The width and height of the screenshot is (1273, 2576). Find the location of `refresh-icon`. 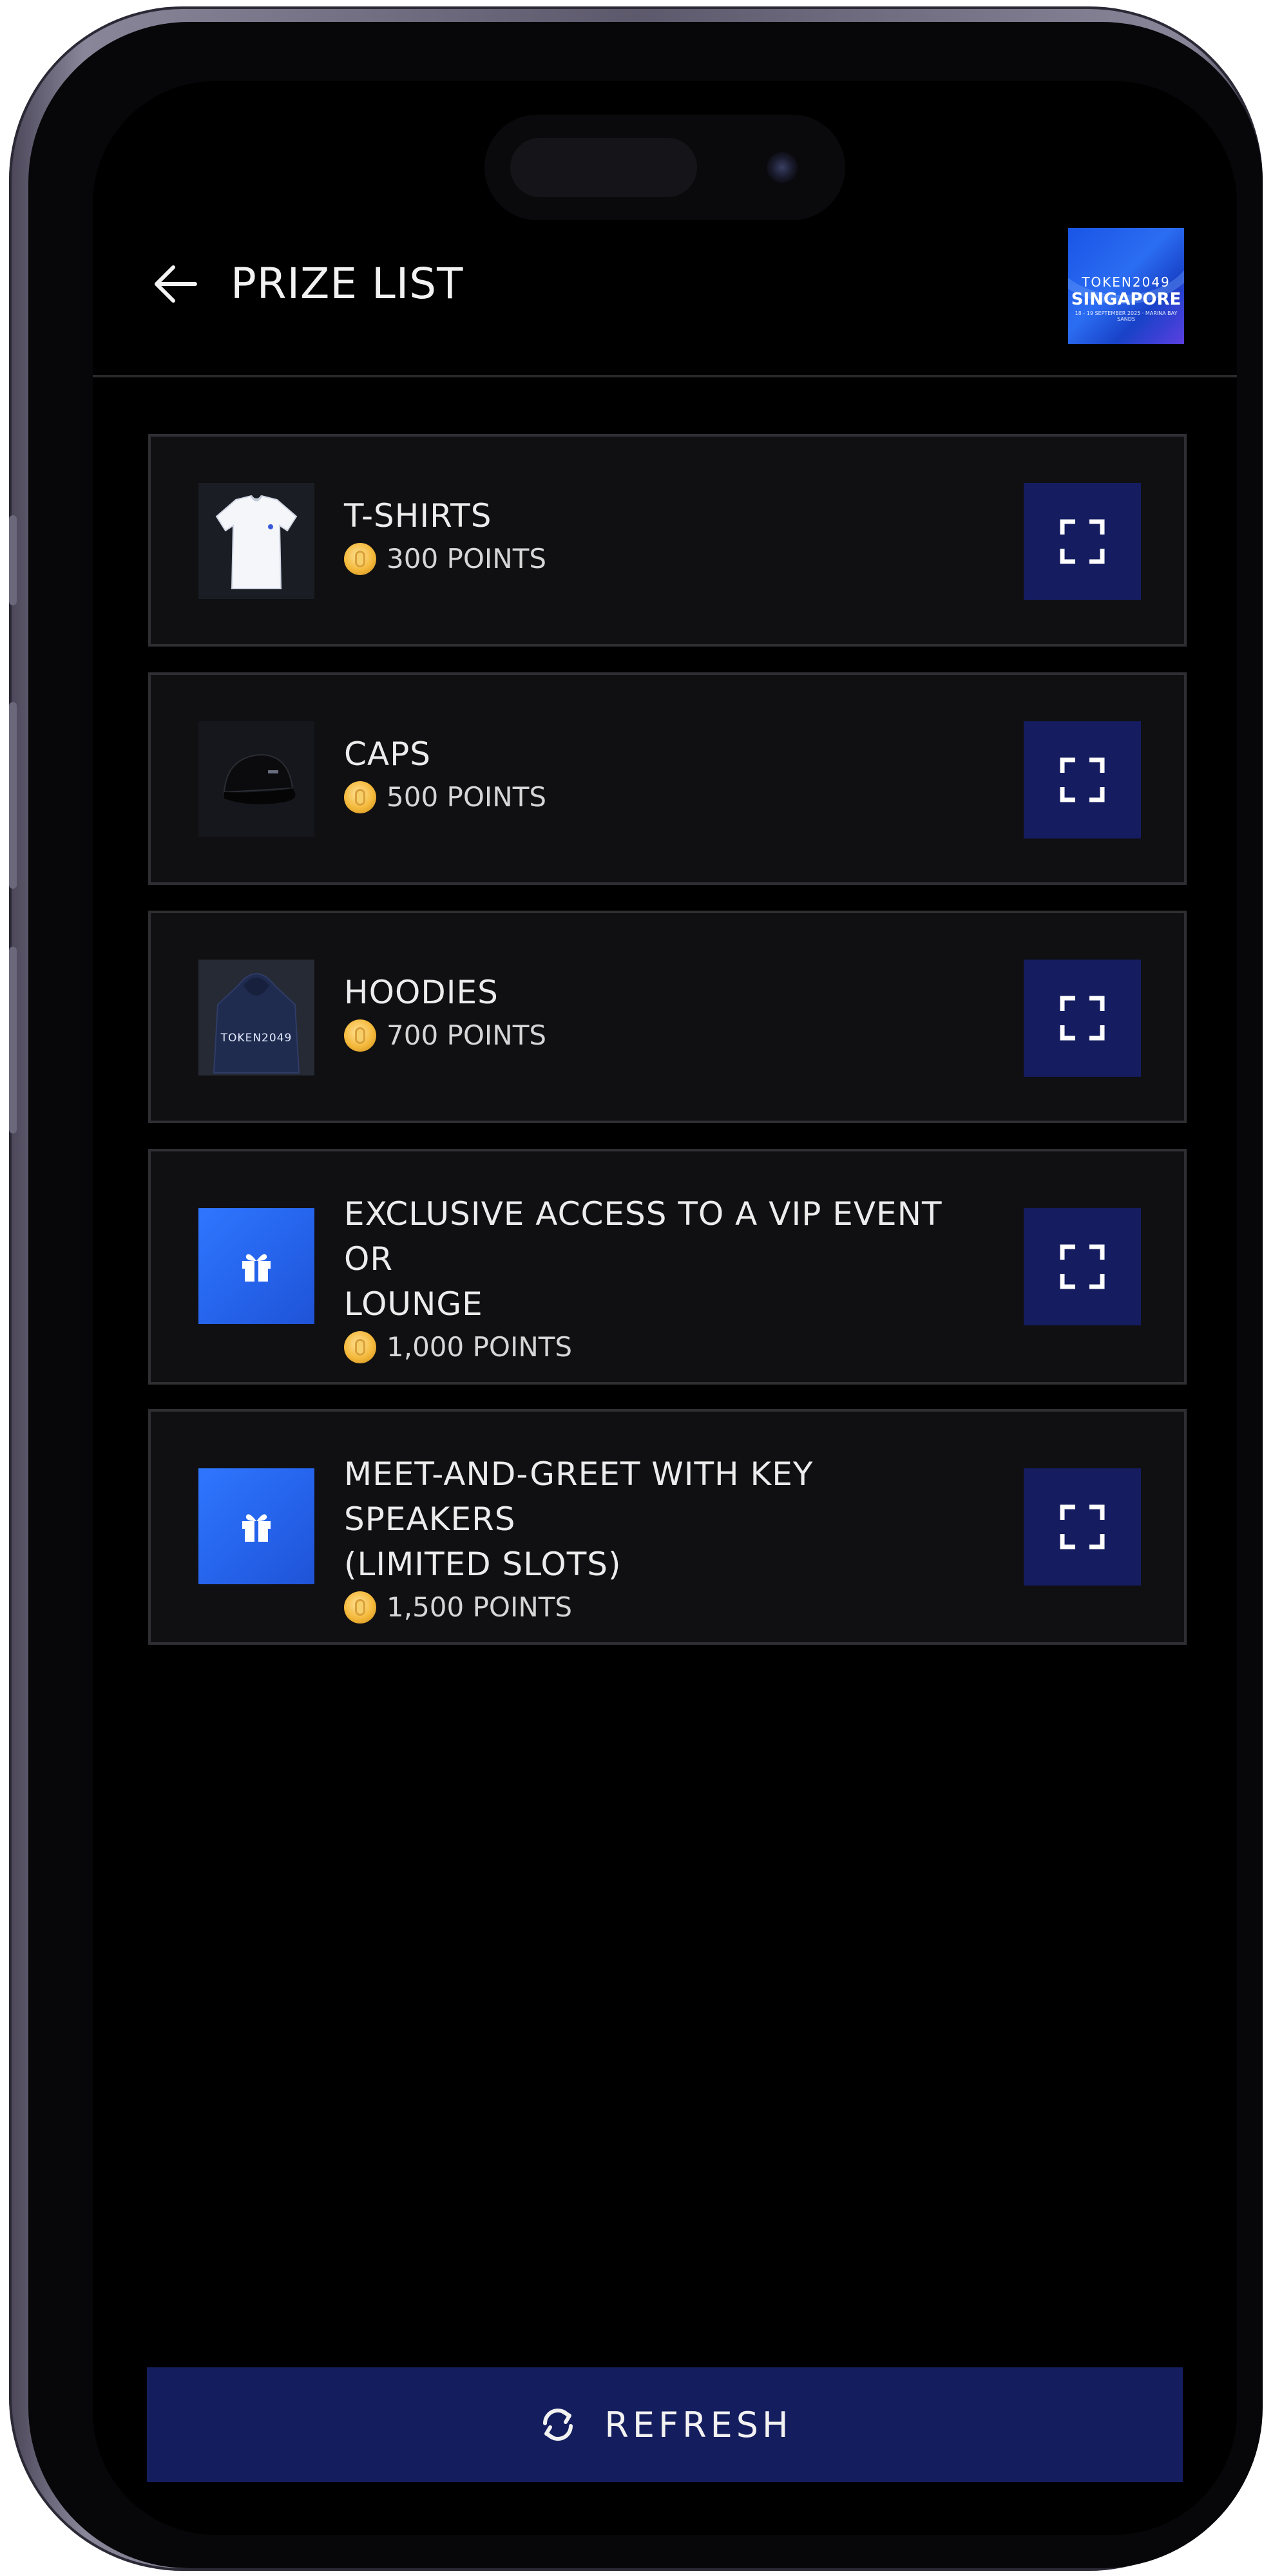

refresh-icon is located at coordinates (558, 2425).